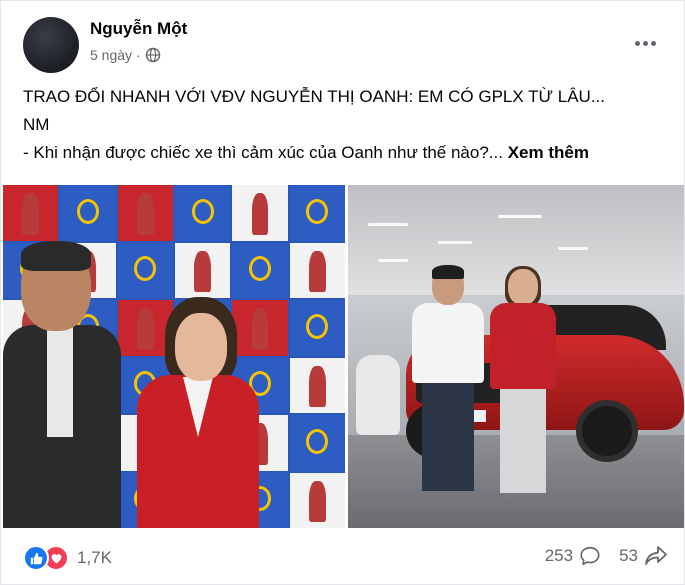 This screenshot has width=685, height=585. I want to click on post-time: 5 ngày, so click(111, 55).